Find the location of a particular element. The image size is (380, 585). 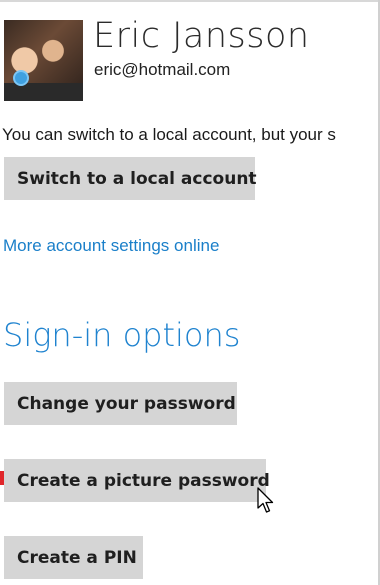

user-avatar is located at coordinates (43, 60).